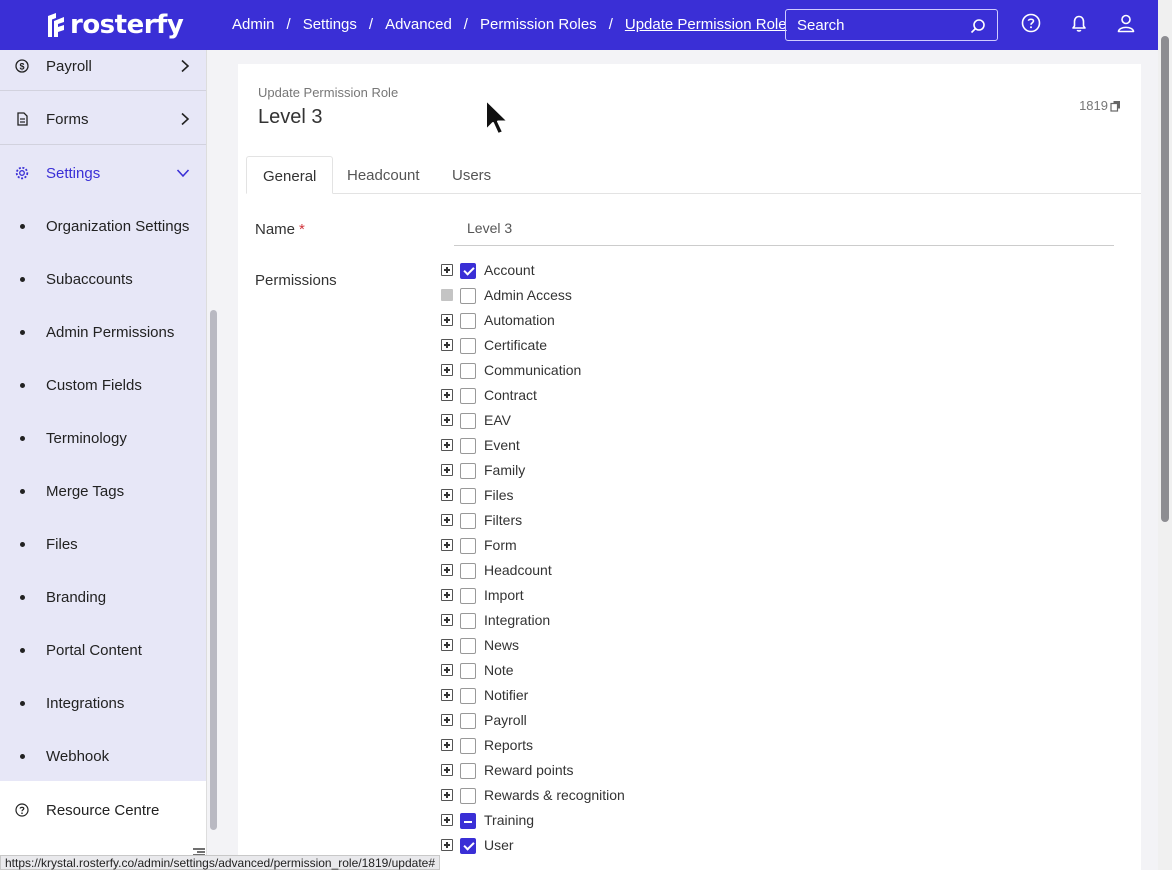  I want to click on permission-label: Payroll, so click(505, 720).